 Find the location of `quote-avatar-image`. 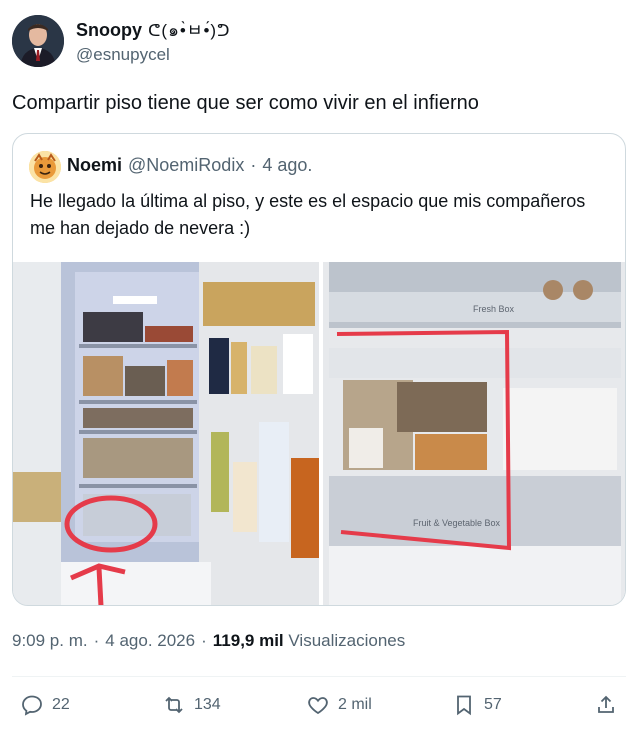

quote-avatar-image is located at coordinates (45, 167).